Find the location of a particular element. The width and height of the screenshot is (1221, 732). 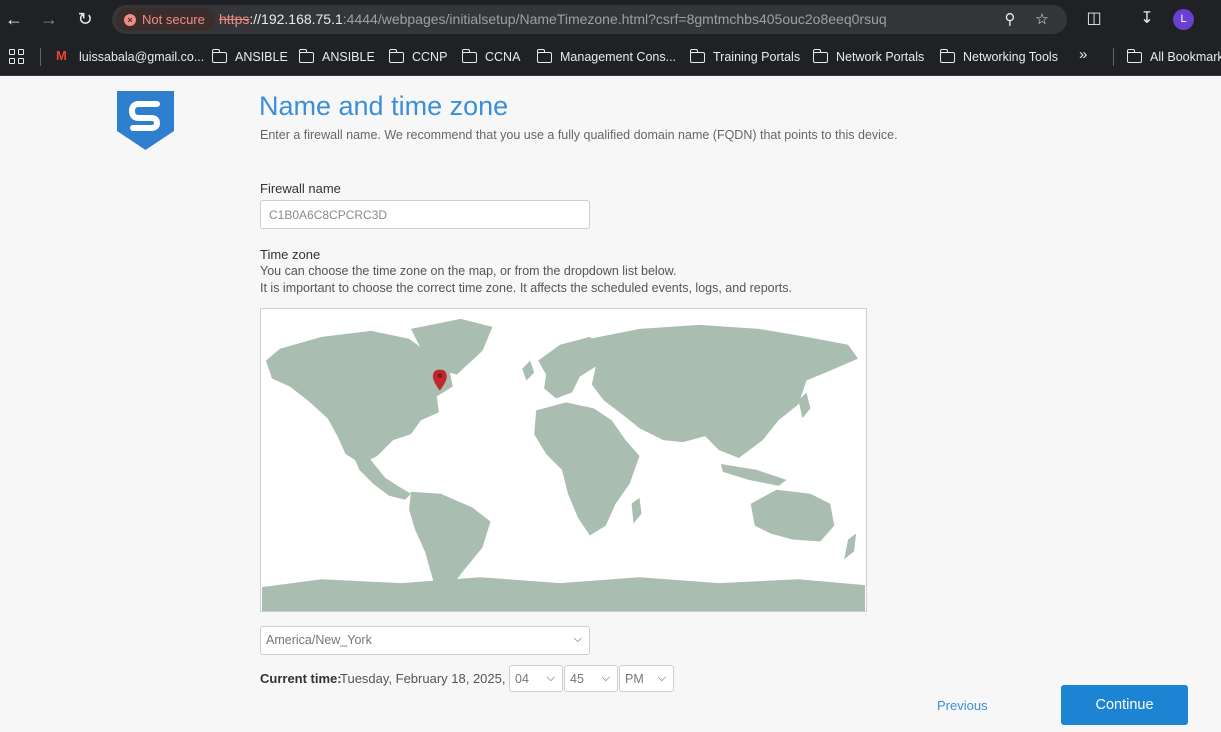

bookmark-networking-tools: Networking Tools is located at coordinates (998, 57).